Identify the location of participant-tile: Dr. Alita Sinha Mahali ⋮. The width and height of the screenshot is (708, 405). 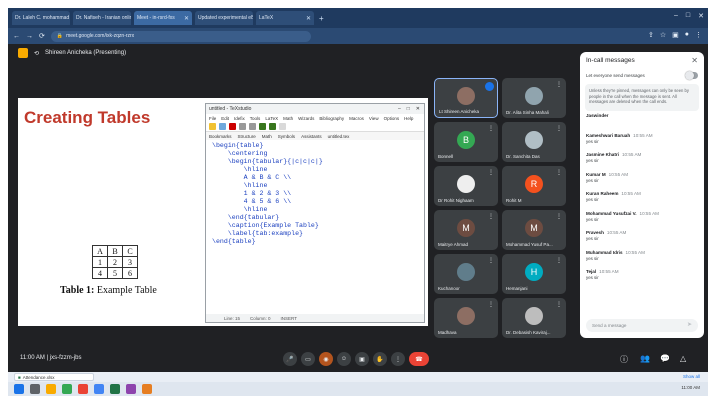
(534, 98).